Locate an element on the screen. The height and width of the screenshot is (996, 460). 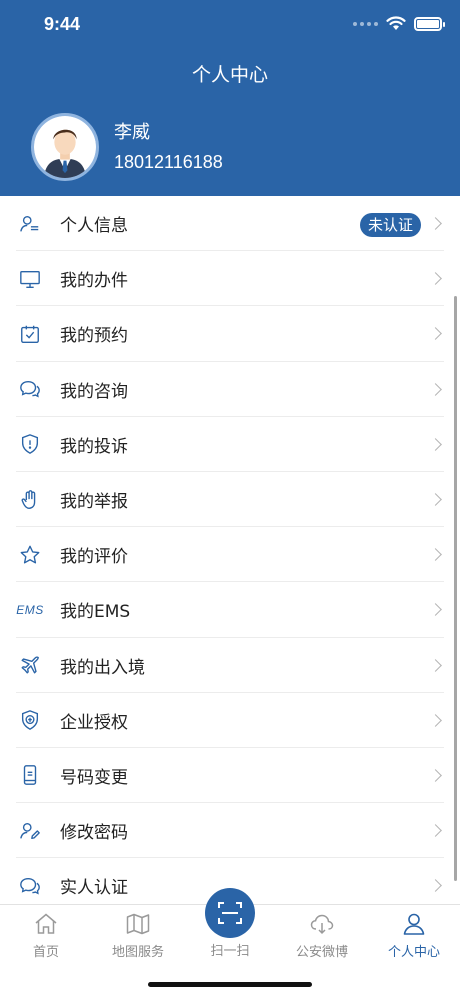
tab-label: 公安微博 is located at coordinates (321, 952).